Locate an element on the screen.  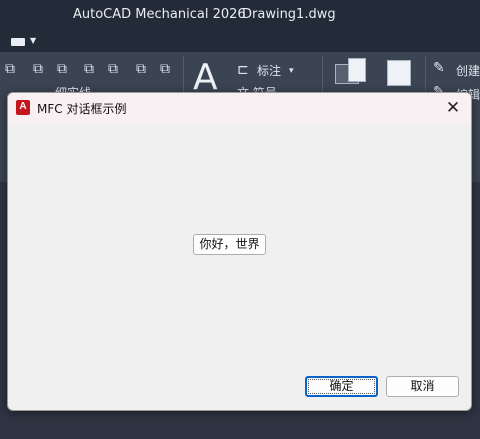
dialog-title: MFC 对话框示例 is located at coordinates (82, 109).